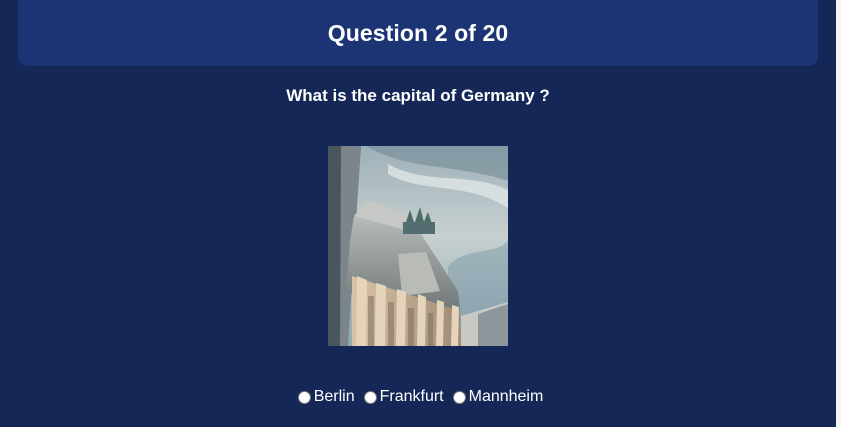  I want to click on answer-option-frankfurt: Frankfurt, so click(401, 397).